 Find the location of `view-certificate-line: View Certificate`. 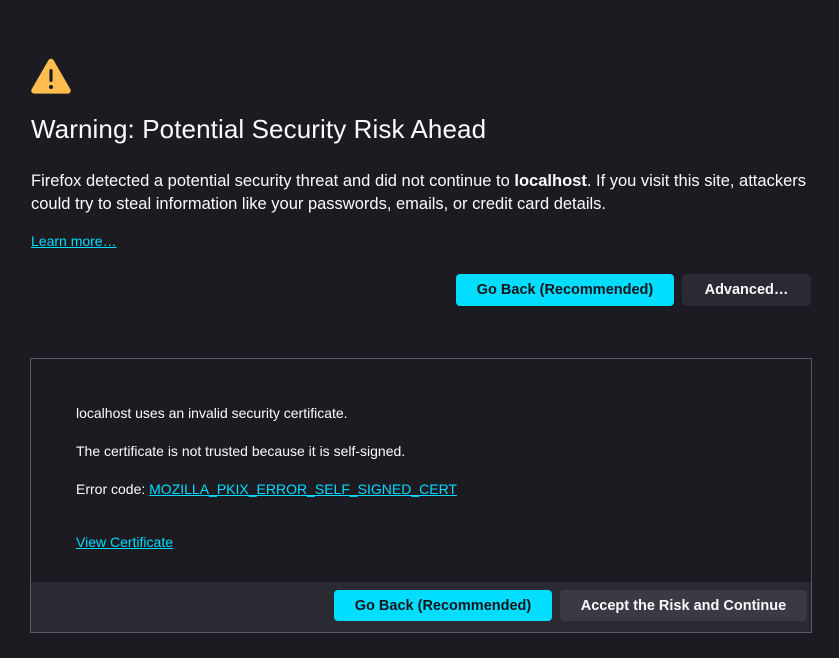

view-certificate-line: View Certificate is located at coordinates (124, 542).